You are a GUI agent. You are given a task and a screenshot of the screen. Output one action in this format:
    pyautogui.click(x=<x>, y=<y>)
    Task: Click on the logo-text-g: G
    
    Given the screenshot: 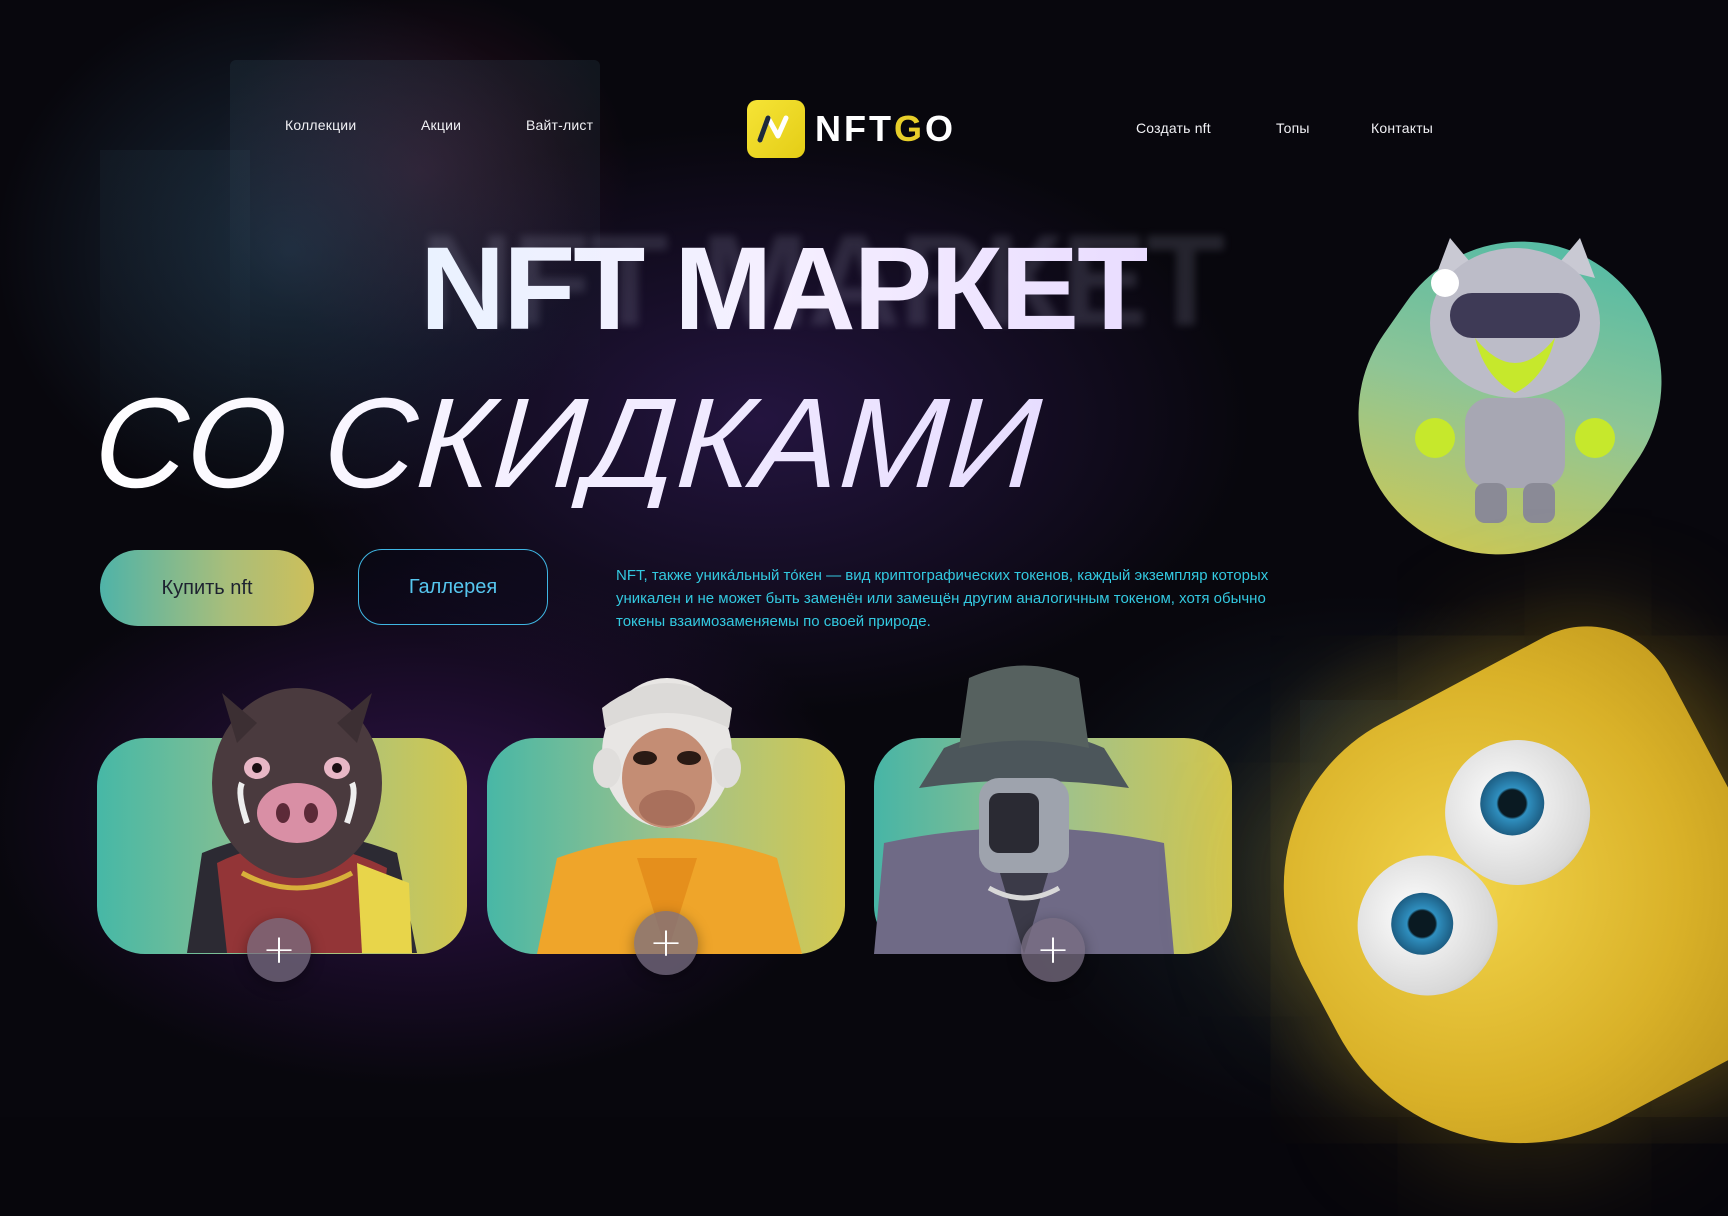 What is the action you would take?
    pyautogui.click(x=909, y=128)
    